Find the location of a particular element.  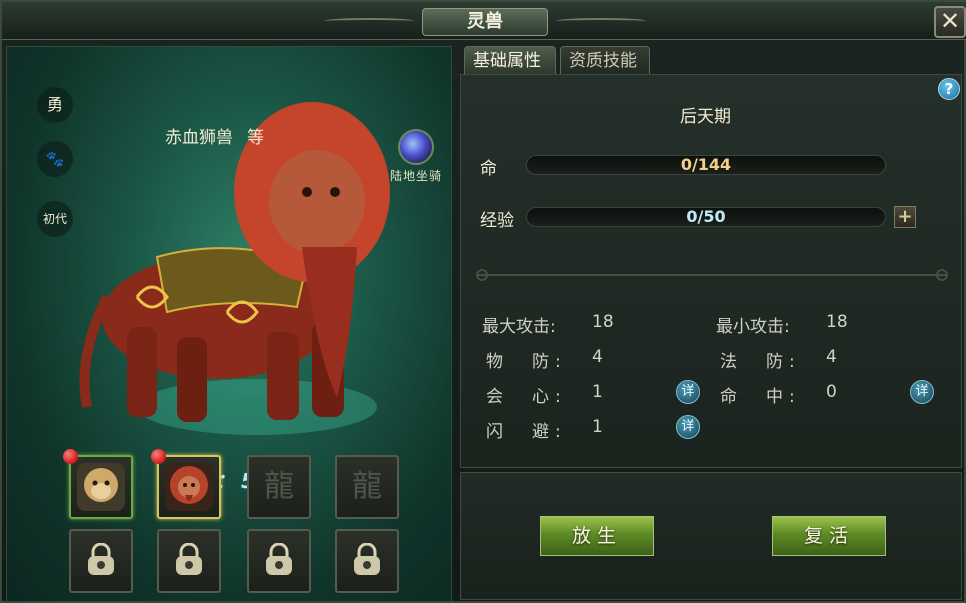

pet-level-label: 等 is located at coordinates (255, 138).